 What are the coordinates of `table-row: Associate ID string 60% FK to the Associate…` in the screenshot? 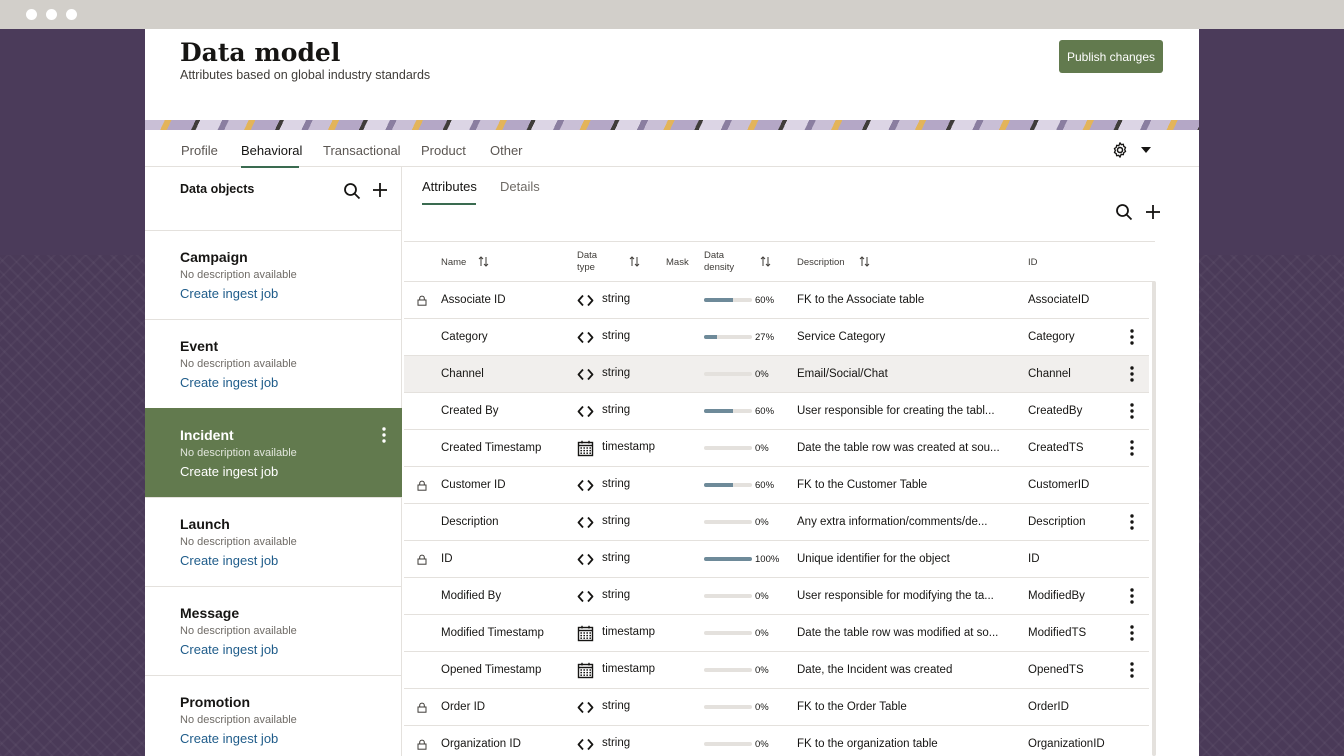 It's located at (776, 300).